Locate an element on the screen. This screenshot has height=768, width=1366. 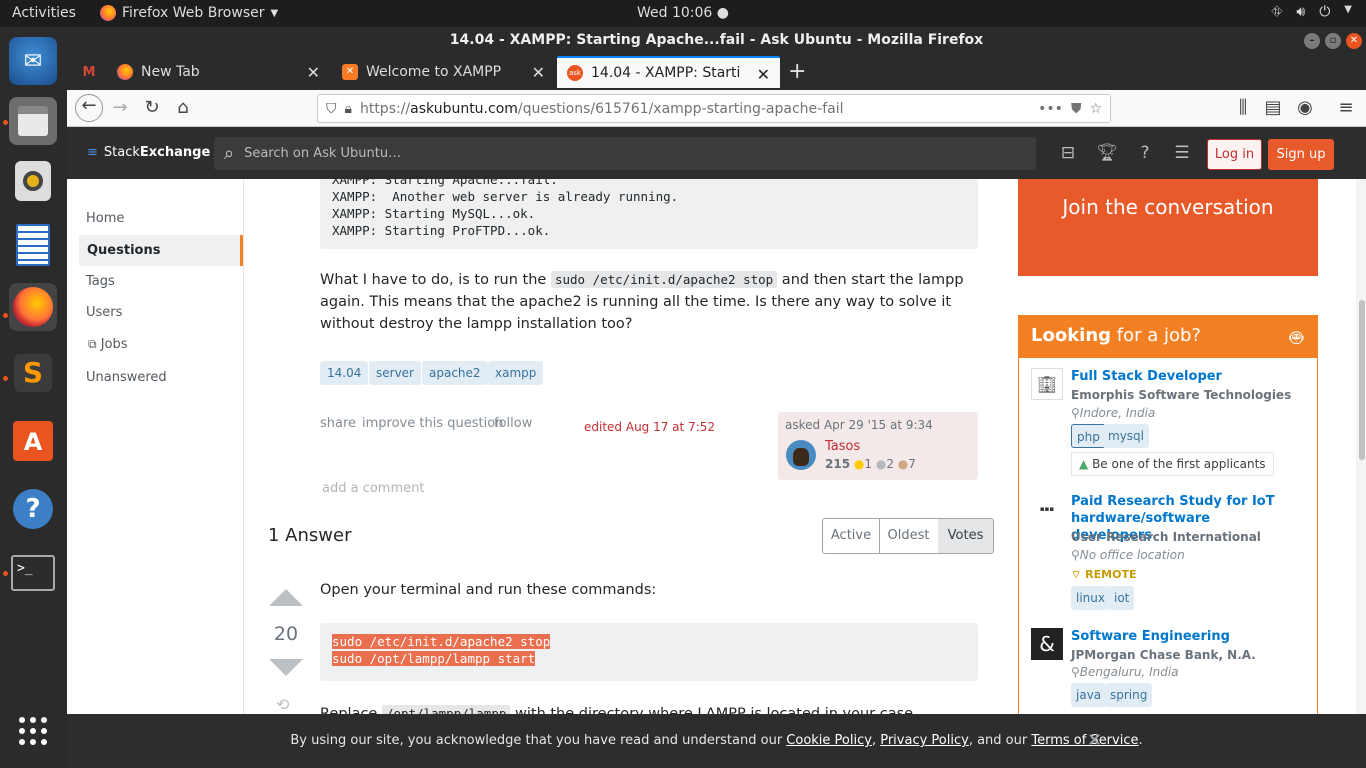
show-applications-icon is located at coordinates (33, 731).